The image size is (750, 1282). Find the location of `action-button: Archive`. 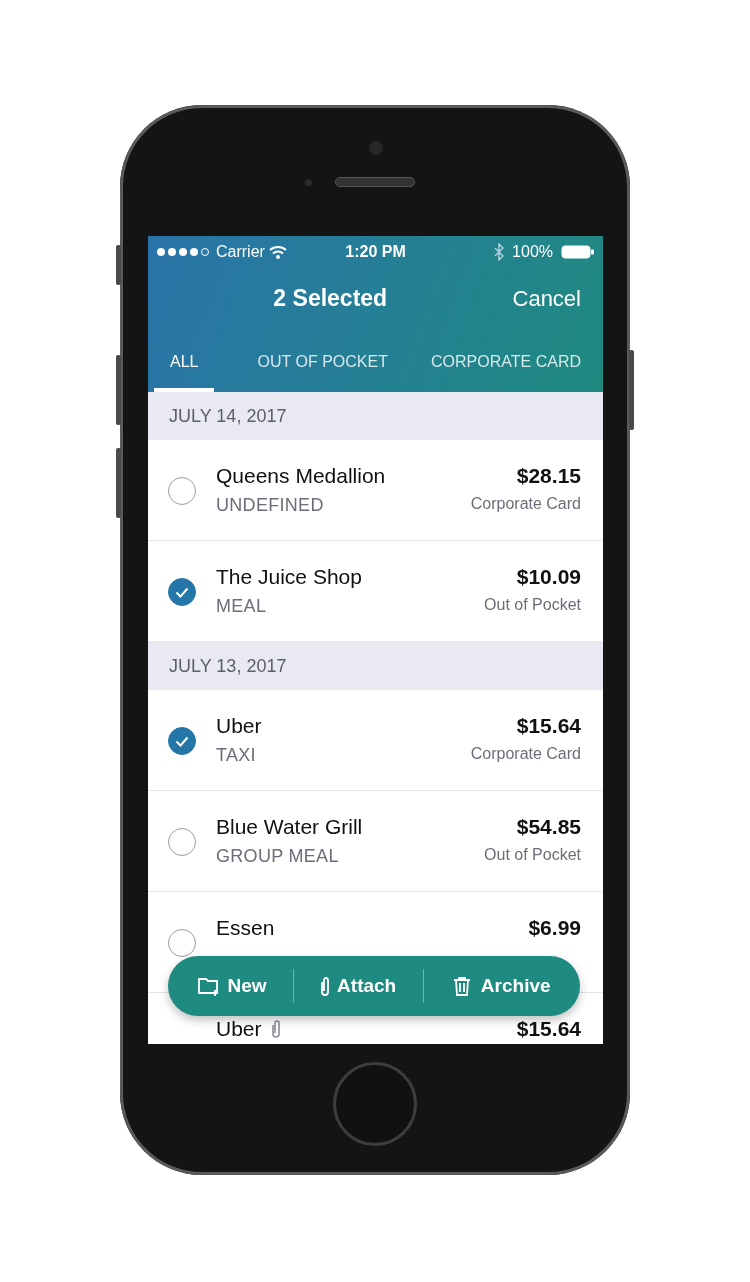

action-button: Archive is located at coordinates (500, 986).